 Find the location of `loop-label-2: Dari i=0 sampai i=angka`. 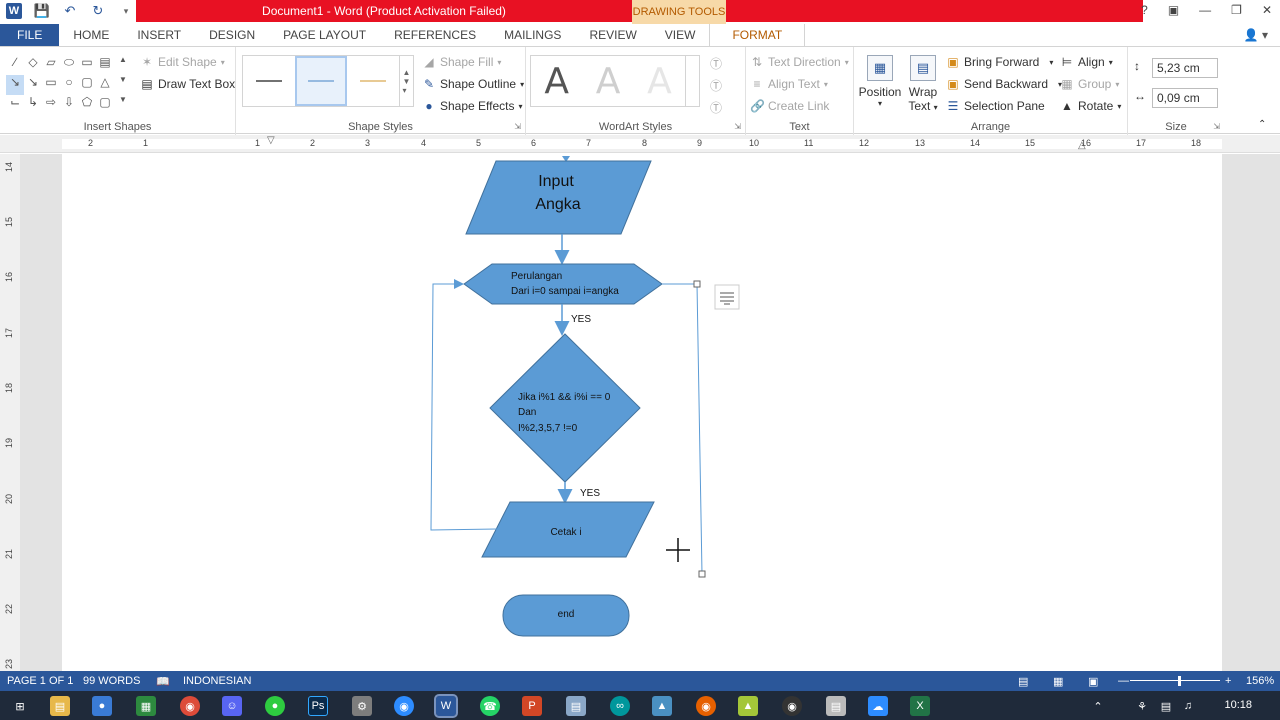

loop-label-2: Dari i=0 sampai i=angka is located at coordinates (565, 291).